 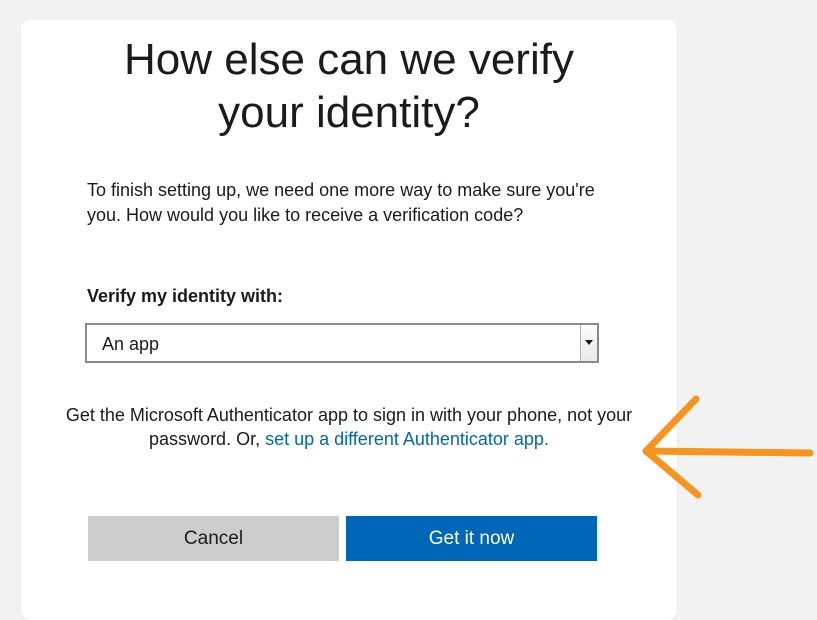 What do you see at coordinates (349, 112) in the screenshot?
I see `title-line-2: your identity?` at bounding box center [349, 112].